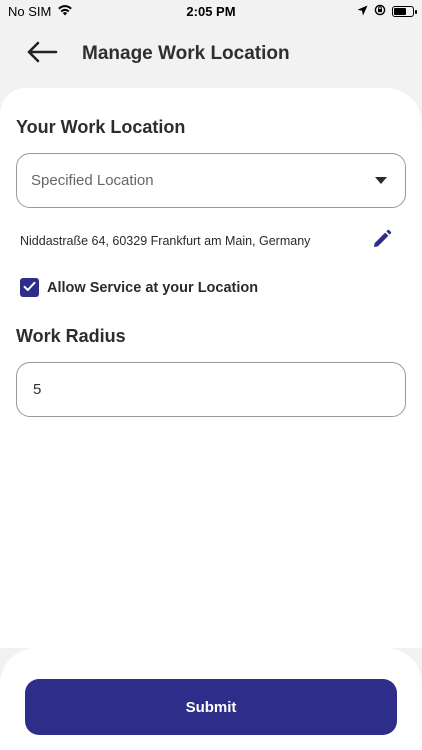 The width and height of the screenshot is (422, 750). What do you see at coordinates (30, 11) in the screenshot?
I see `carrier-text: No SIM` at bounding box center [30, 11].